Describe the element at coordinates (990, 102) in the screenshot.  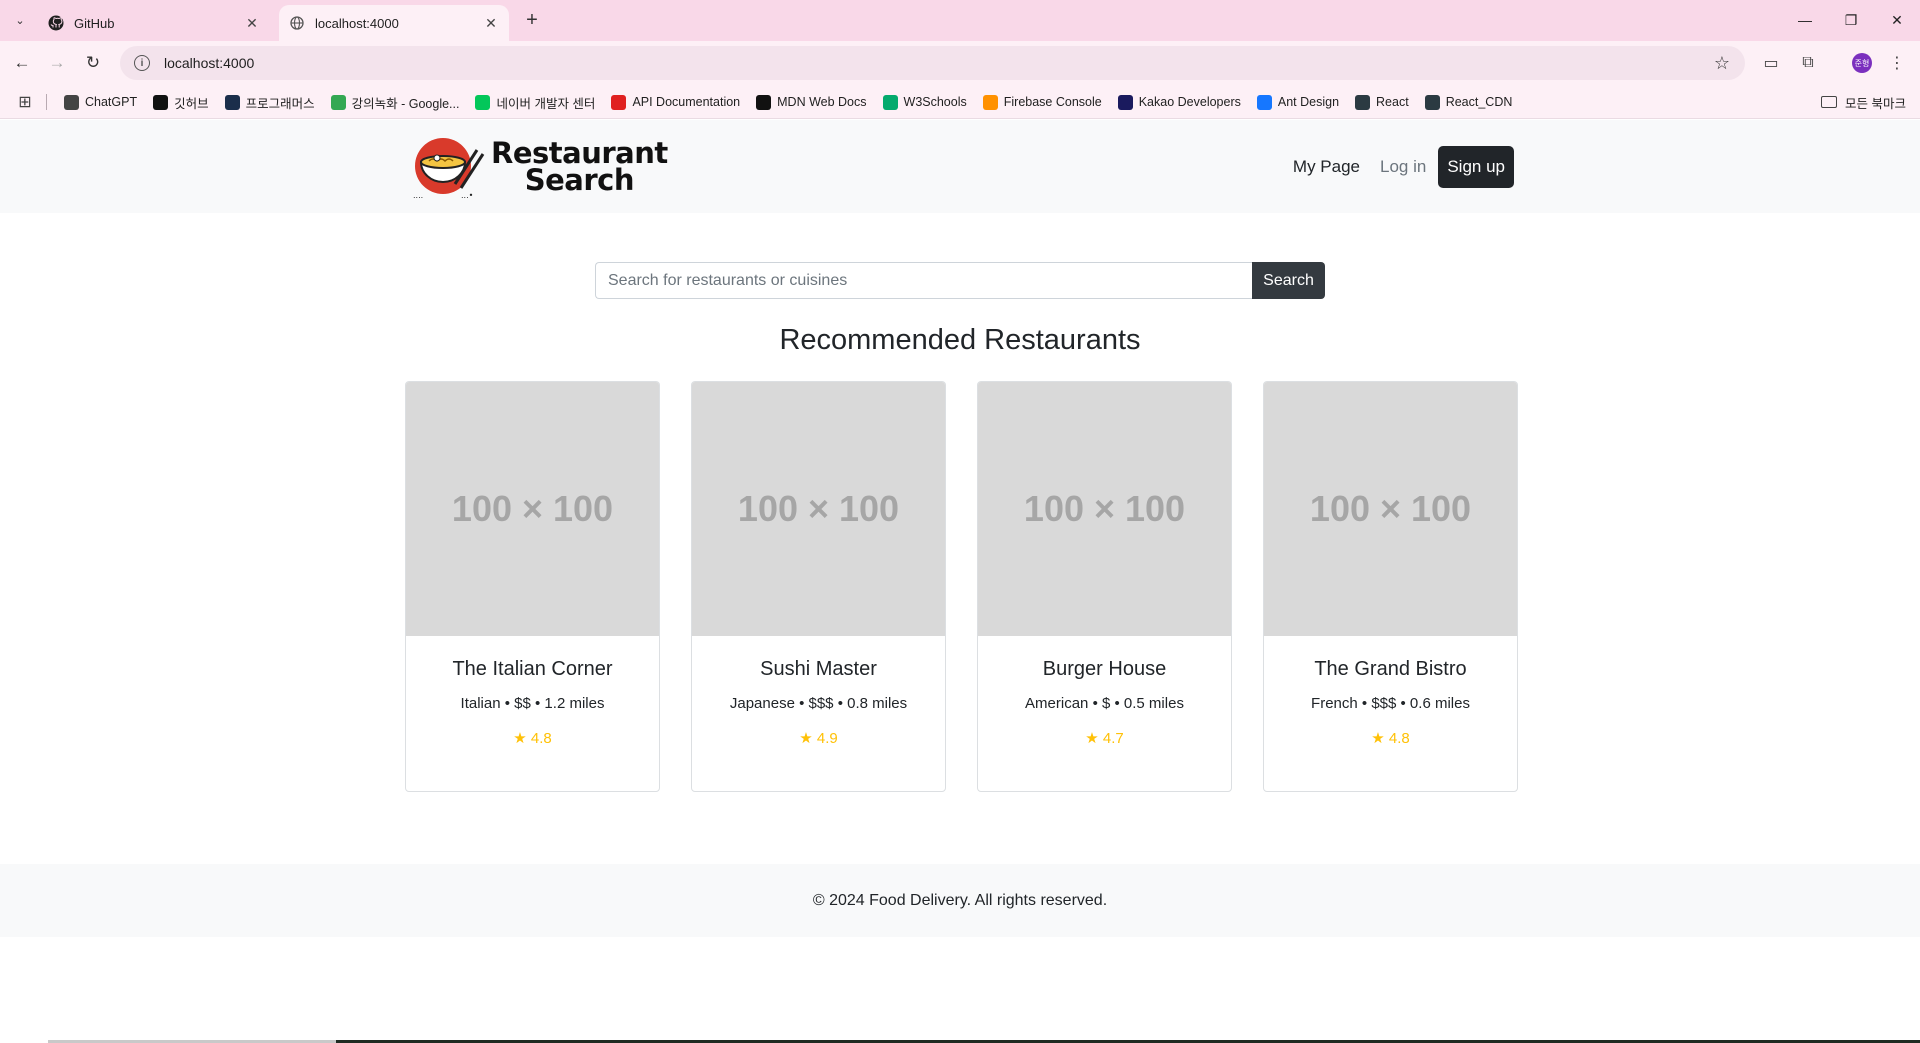
I see `firebase-icon` at that location.